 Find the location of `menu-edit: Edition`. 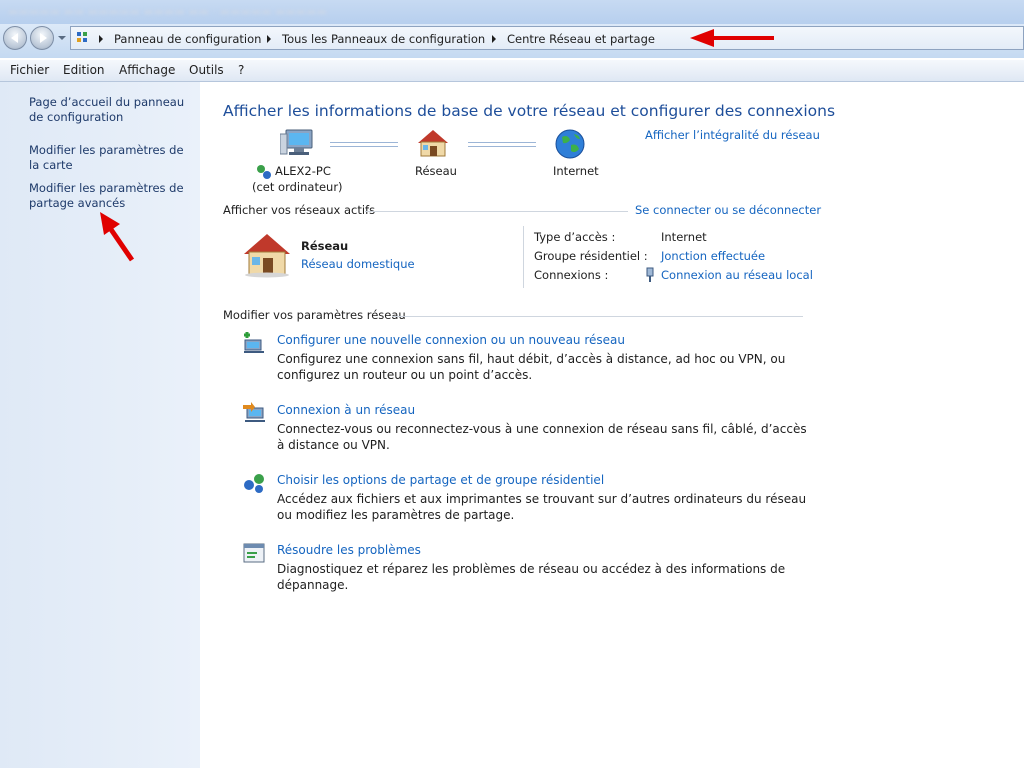

menu-edit: Edition is located at coordinates (84, 70).